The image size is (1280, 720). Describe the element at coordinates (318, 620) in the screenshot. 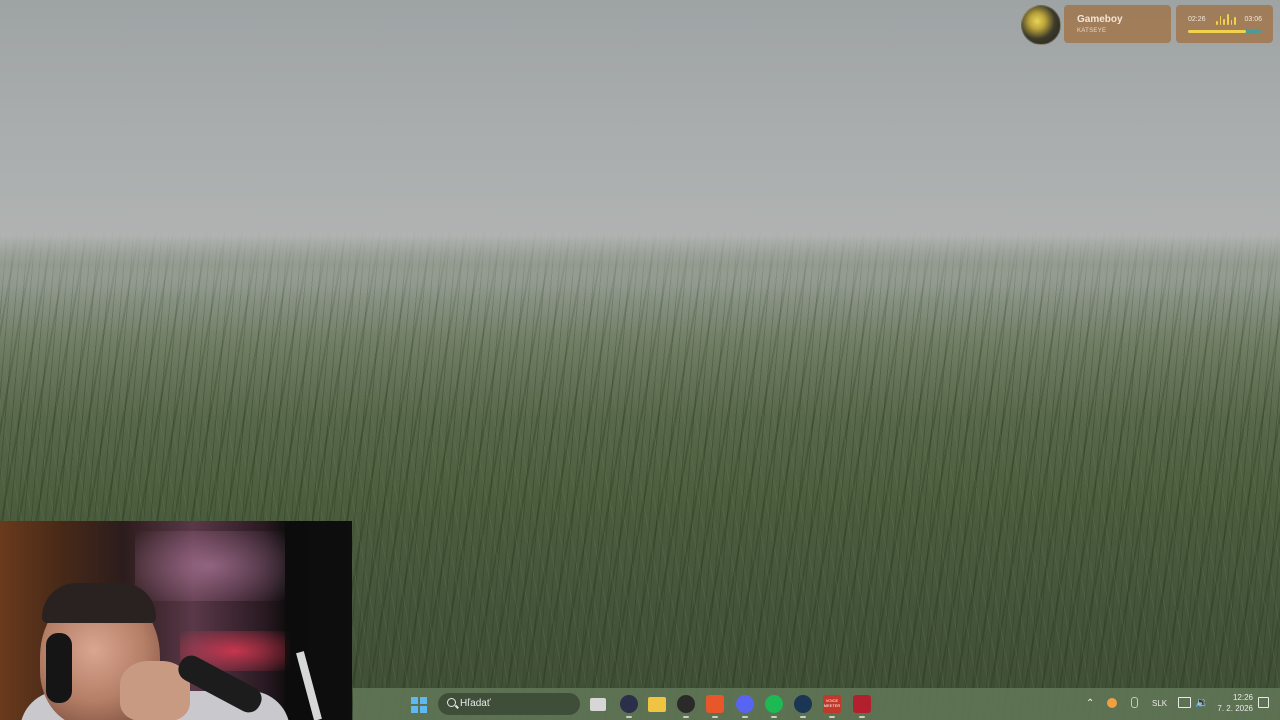

I see `webcam-shadow` at that location.